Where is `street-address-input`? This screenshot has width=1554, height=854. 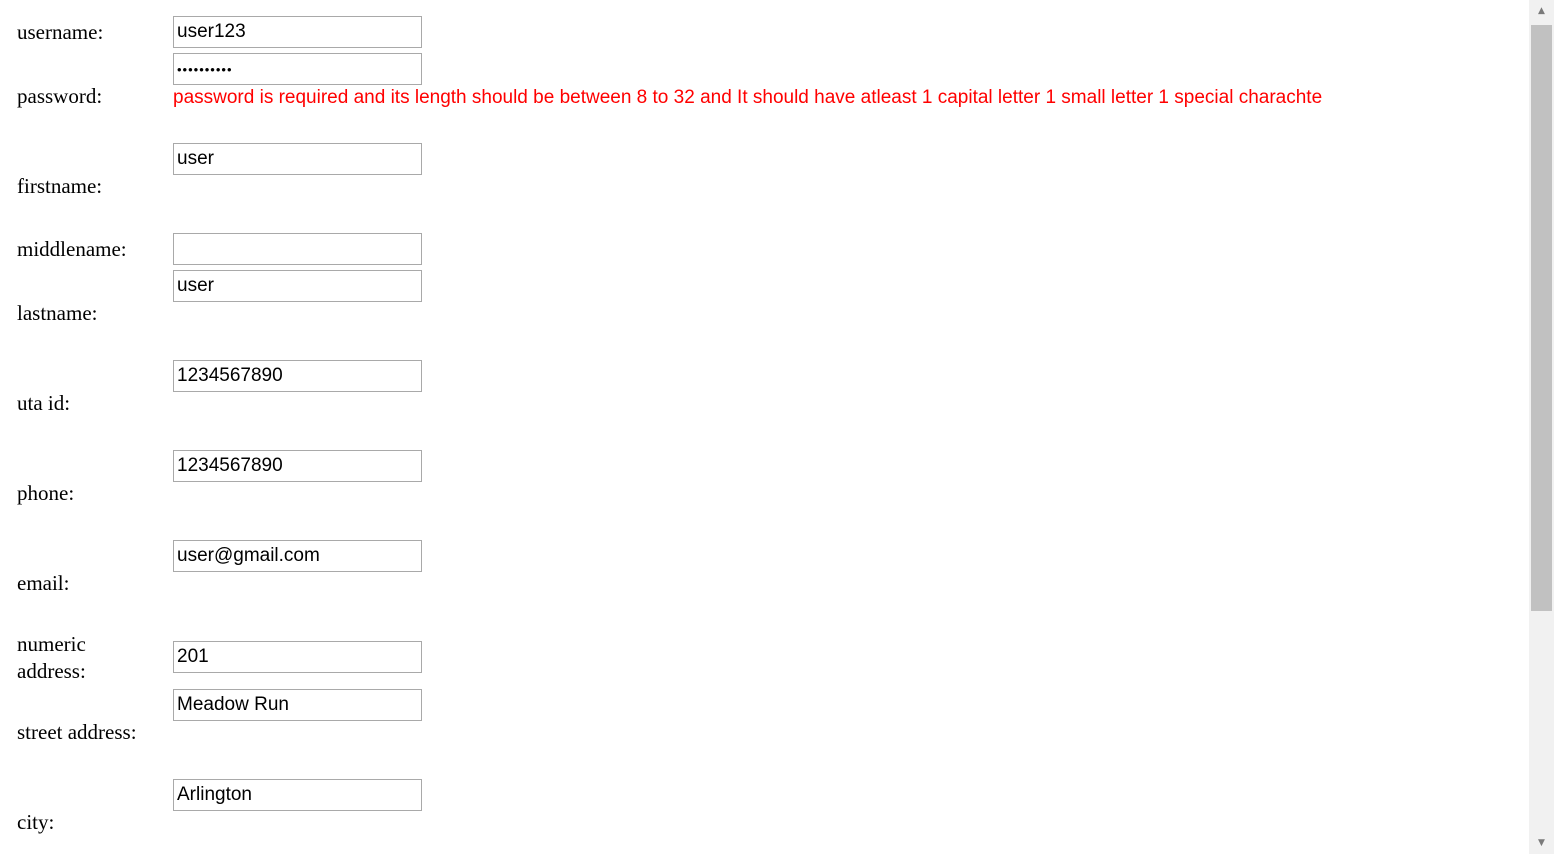
street-address-input is located at coordinates (297, 705).